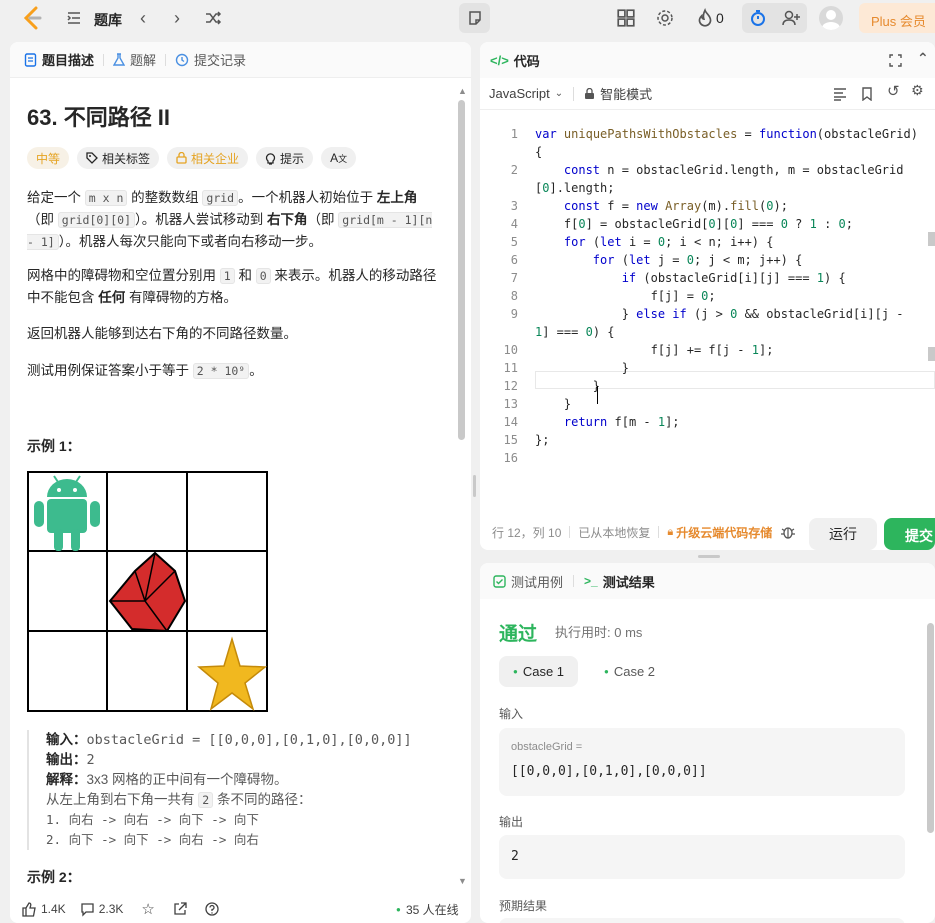 This screenshot has height=923, width=935. Describe the element at coordinates (665, 18) in the screenshot. I see `settings-gear-icon` at that location.